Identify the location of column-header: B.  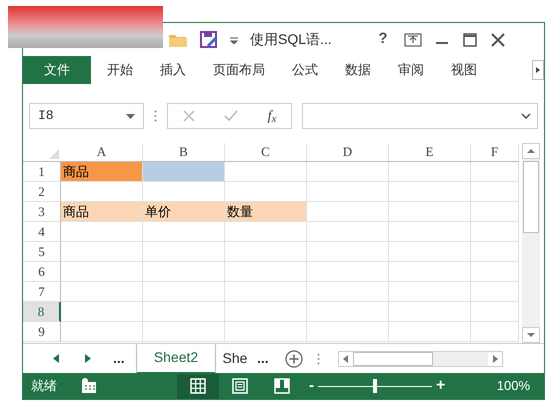
(184, 152).